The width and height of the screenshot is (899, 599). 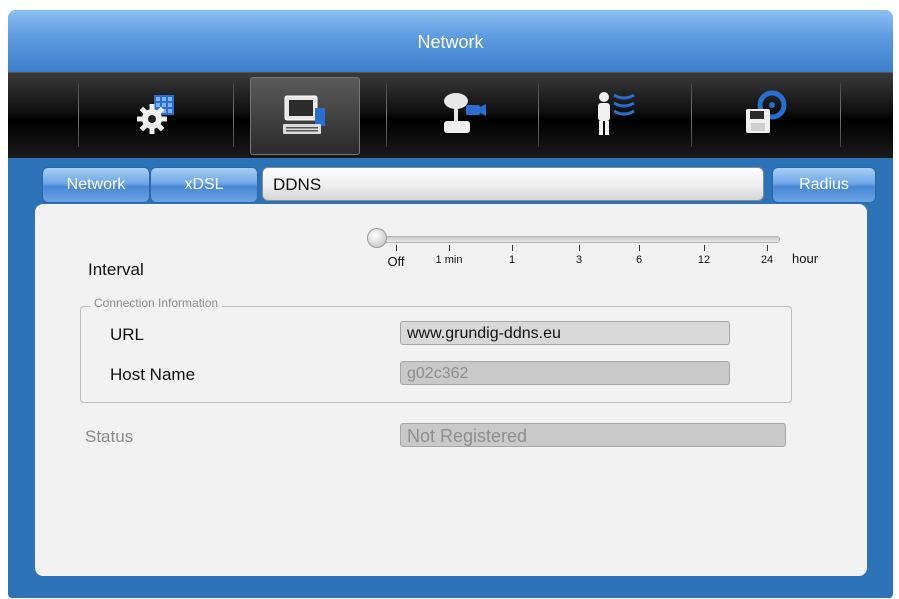 What do you see at coordinates (576, 239) in the screenshot?
I see `slider-track` at bounding box center [576, 239].